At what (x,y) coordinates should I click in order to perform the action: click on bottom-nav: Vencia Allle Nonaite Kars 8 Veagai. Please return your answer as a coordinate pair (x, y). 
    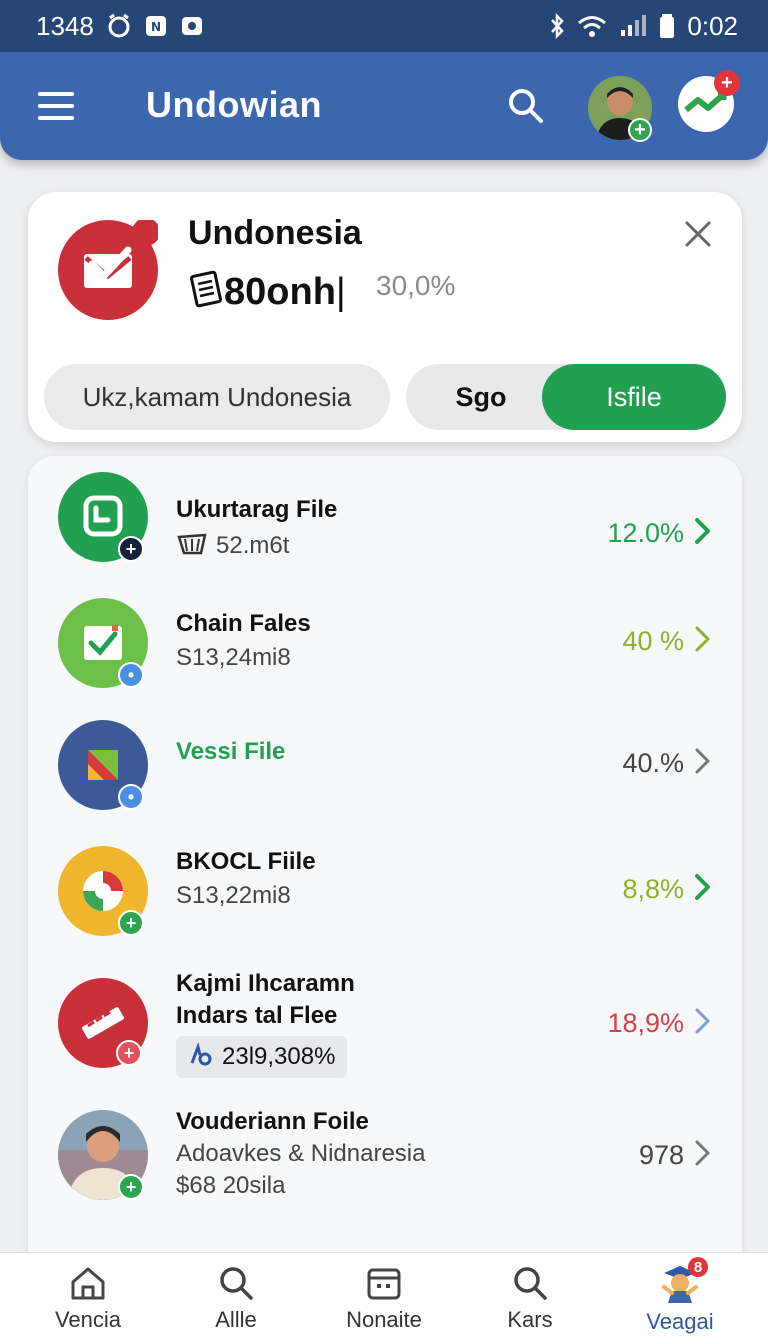
    Looking at the image, I should click on (384, 1298).